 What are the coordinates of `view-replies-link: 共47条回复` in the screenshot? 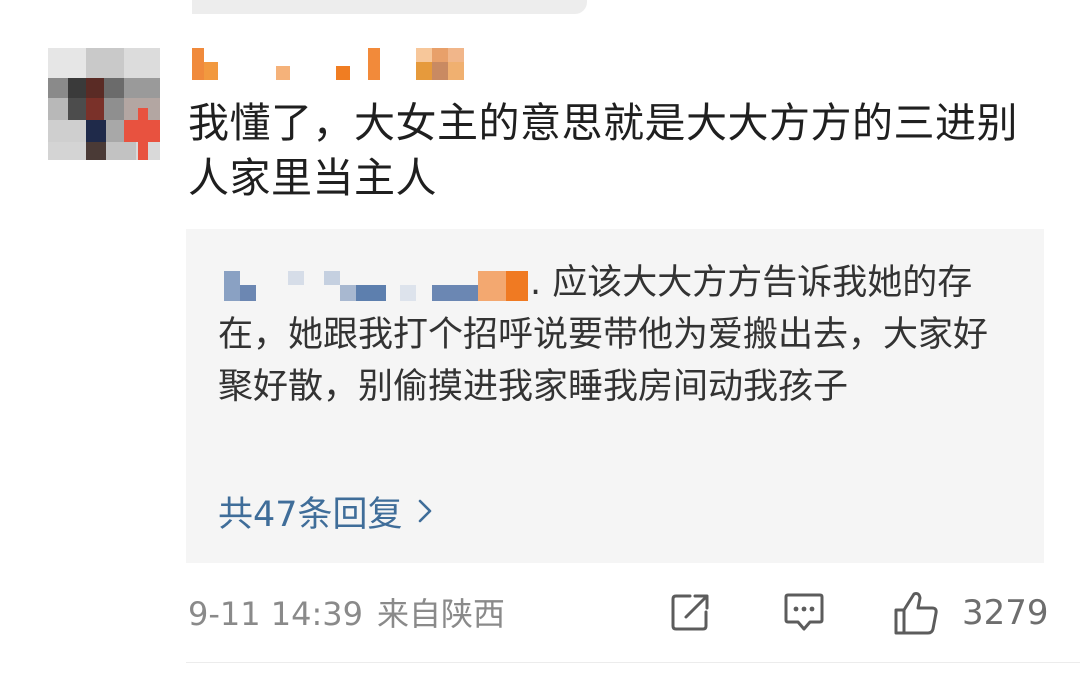 It's located at (325, 511).